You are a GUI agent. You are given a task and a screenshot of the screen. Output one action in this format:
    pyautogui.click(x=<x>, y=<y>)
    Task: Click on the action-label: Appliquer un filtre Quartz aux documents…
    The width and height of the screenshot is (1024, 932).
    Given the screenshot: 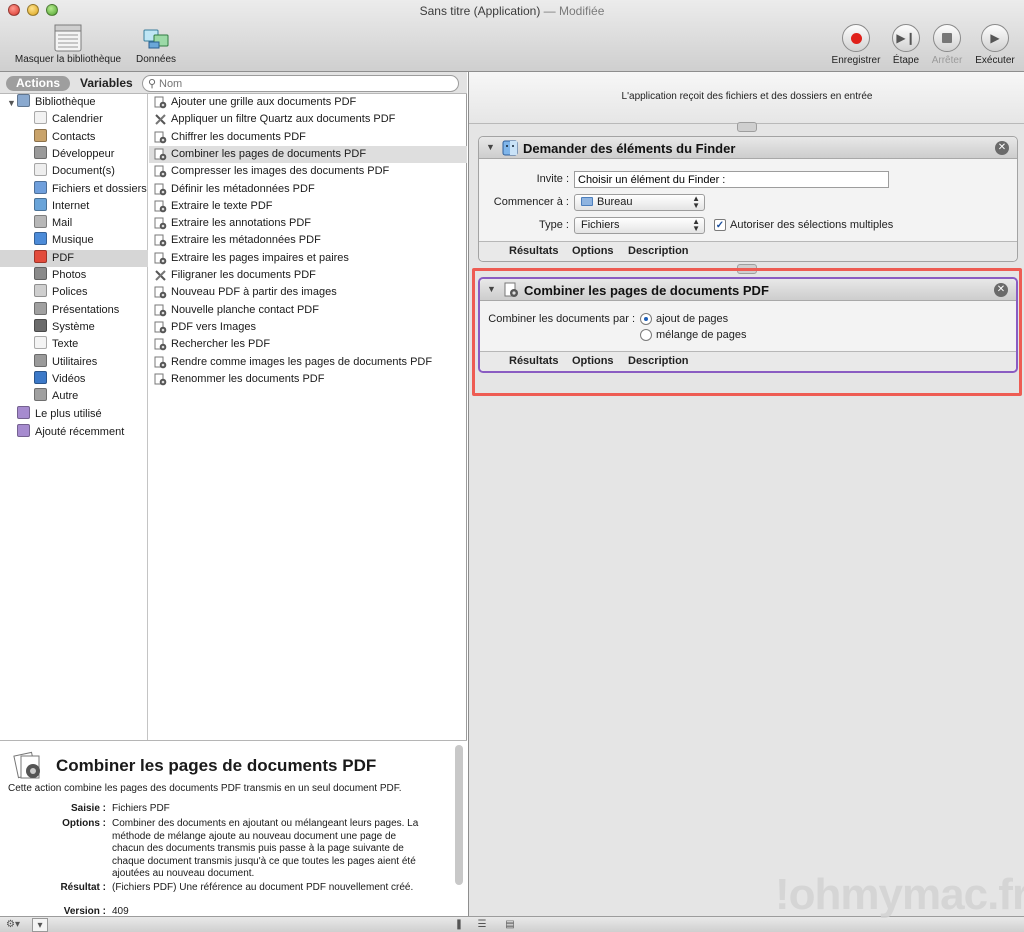 What is the action you would take?
    pyautogui.click(x=283, y=119)
    